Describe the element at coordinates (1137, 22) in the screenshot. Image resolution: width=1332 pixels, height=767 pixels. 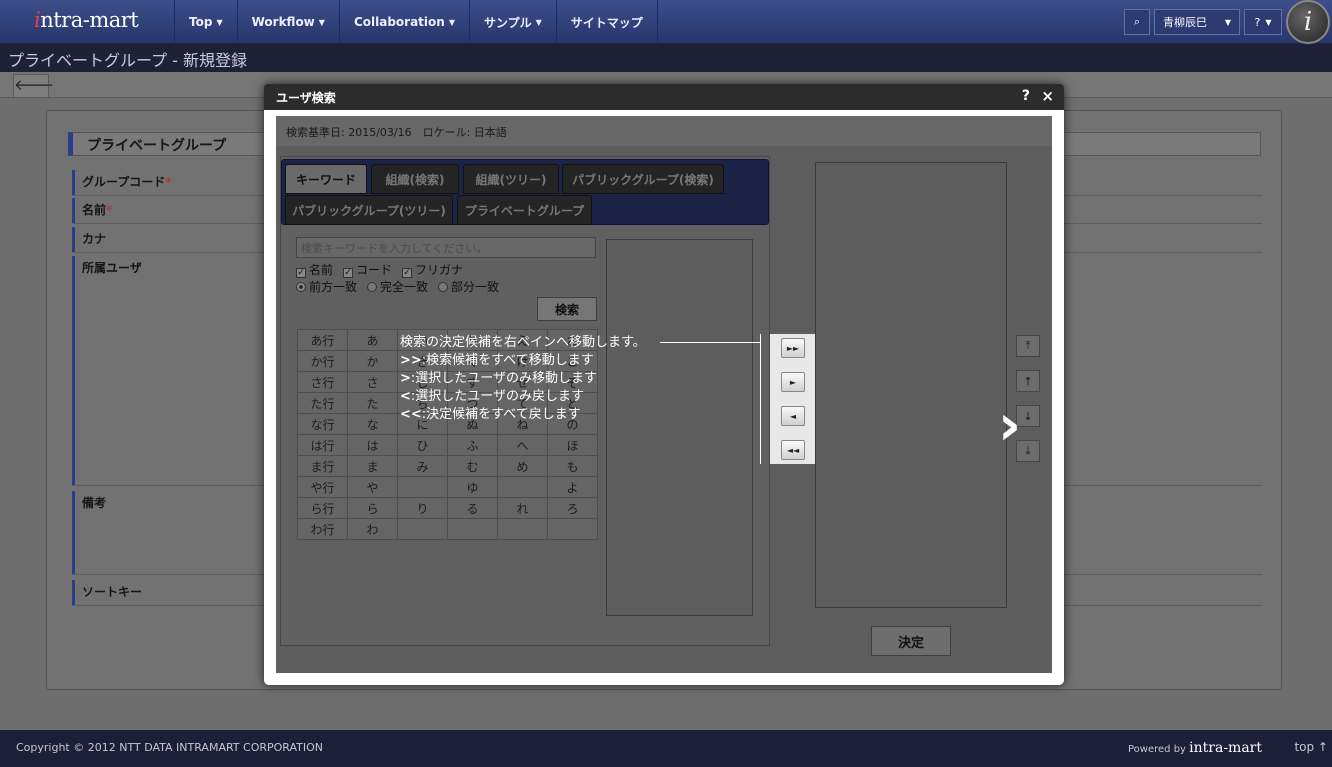
I see `search-icon: ⌕` at that location.